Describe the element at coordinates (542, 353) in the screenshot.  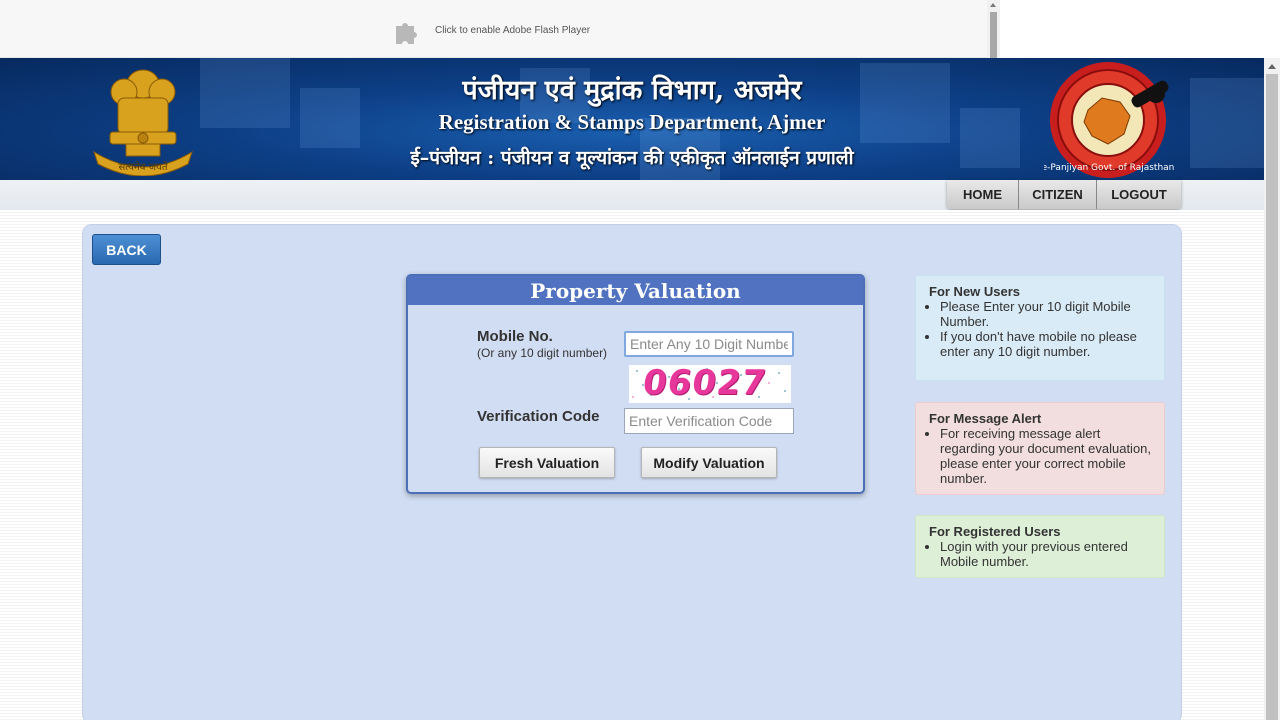
I see `mobile-sublabel: (Or any 10 digit number)` at that location.